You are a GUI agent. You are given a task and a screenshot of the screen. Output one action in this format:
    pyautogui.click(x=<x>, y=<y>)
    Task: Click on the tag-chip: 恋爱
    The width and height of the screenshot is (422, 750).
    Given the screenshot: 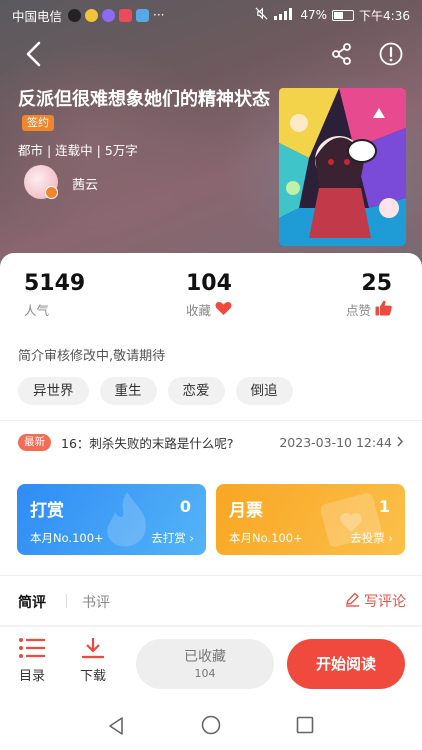 What is the action you would take?
    pyautogui.click(x=196, y=391)
    